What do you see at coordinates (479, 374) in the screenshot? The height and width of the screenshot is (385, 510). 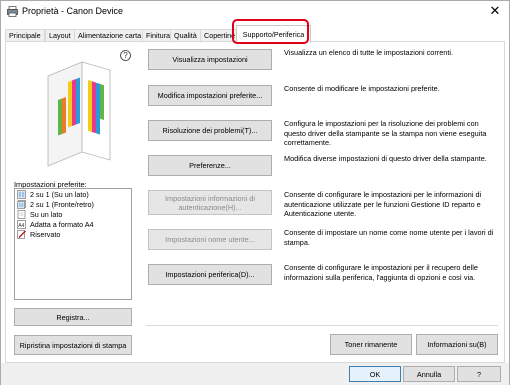 I see `help-button: ?` at bounding box center [479, 374].